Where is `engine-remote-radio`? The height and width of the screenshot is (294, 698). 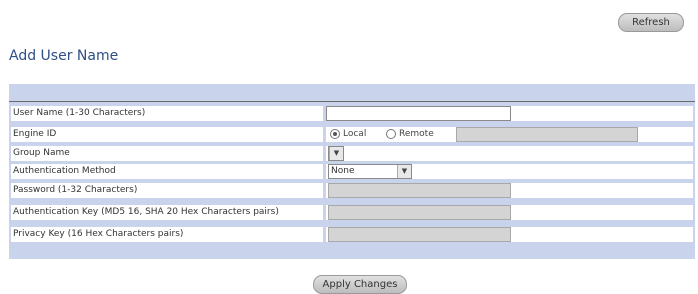 engine-remote-radio is located at coordinates (391, 134).